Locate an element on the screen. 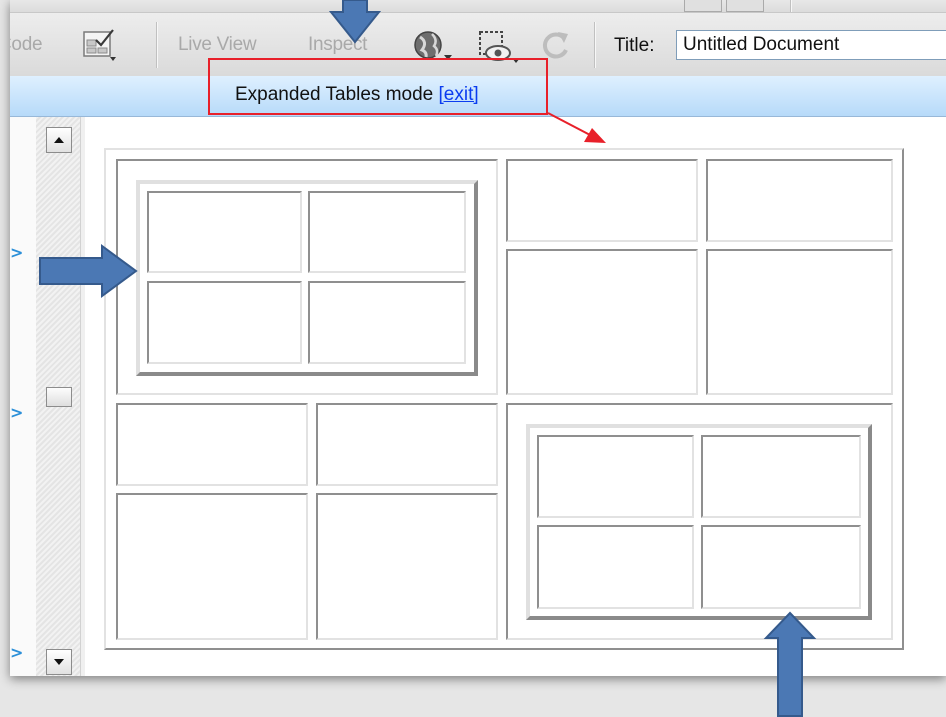 The image size is (946, 717). validate-icon is located at coordinates (102, 46).